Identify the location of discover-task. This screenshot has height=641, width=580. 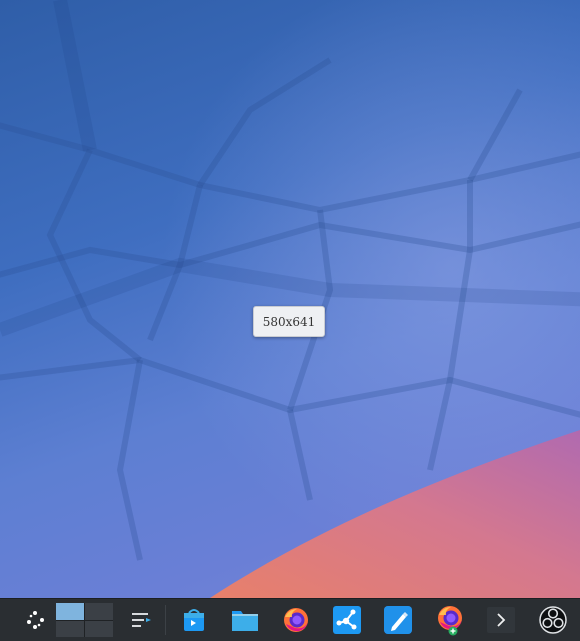
(194, 620).